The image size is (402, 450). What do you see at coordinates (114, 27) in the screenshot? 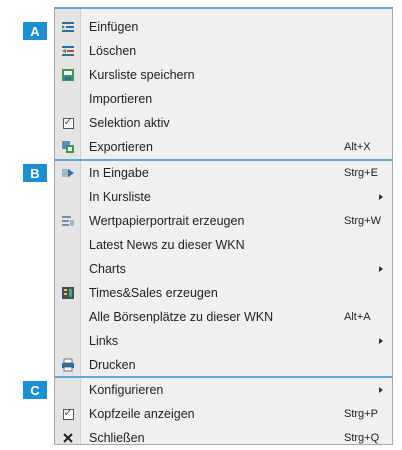
I see `menu-item-label: Einfügen` at bounding box center [114, 27].